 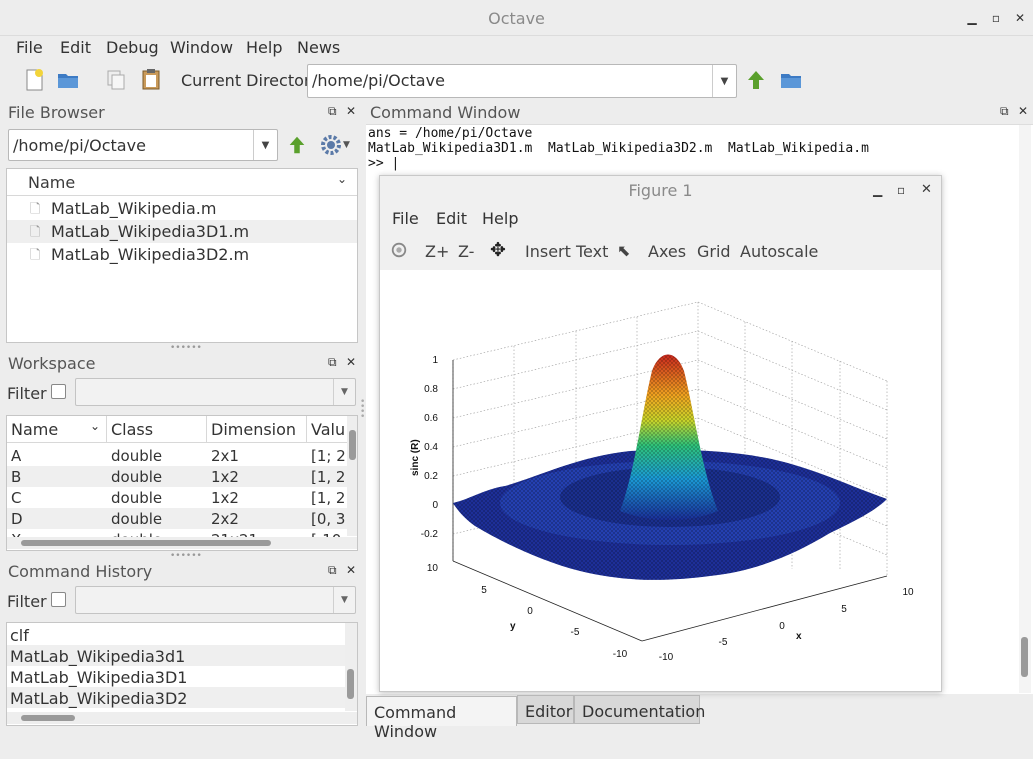 What do you see at coordinates (201, 47) in the screenshot?
I see `menu-window: Window` at bounding box center [201, 47].